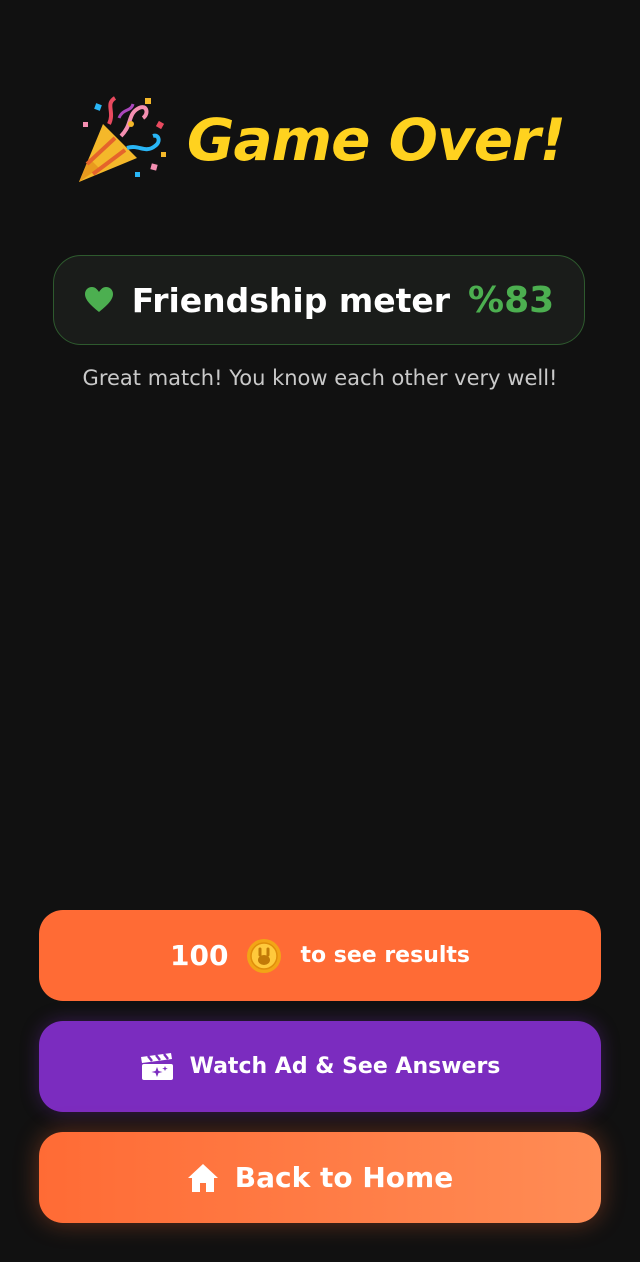 The width and height of the screenshot is (640, 1262). What do you see at coordinates (98, 299) in the screenshot?
I see `heart-icon` at bounding box center [98, 299].